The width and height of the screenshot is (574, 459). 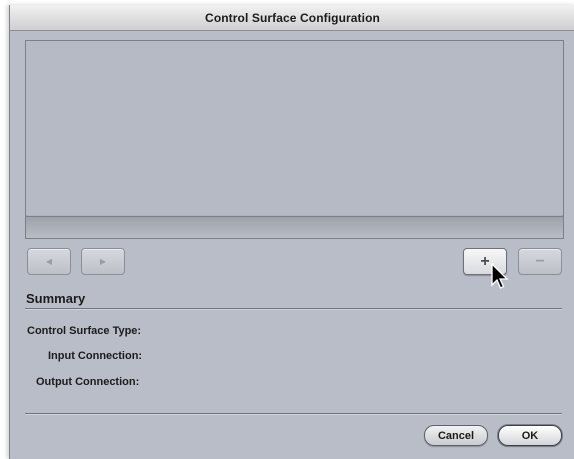 What do you see at coordinates (88, 382) in the screenshot?
I see `output-connection-label: Output Connection:` at bounding box center [88, 382].